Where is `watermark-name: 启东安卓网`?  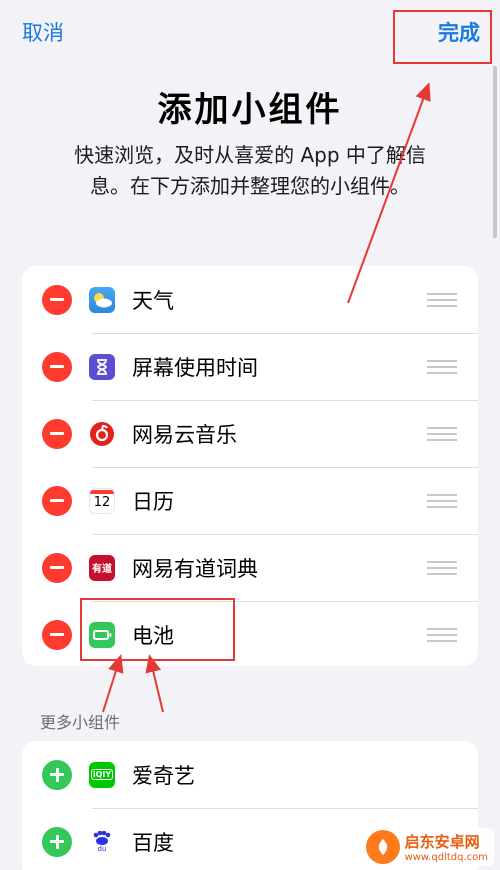
watermark-name: 启东安卓网 is located at coordinates (442, 842).